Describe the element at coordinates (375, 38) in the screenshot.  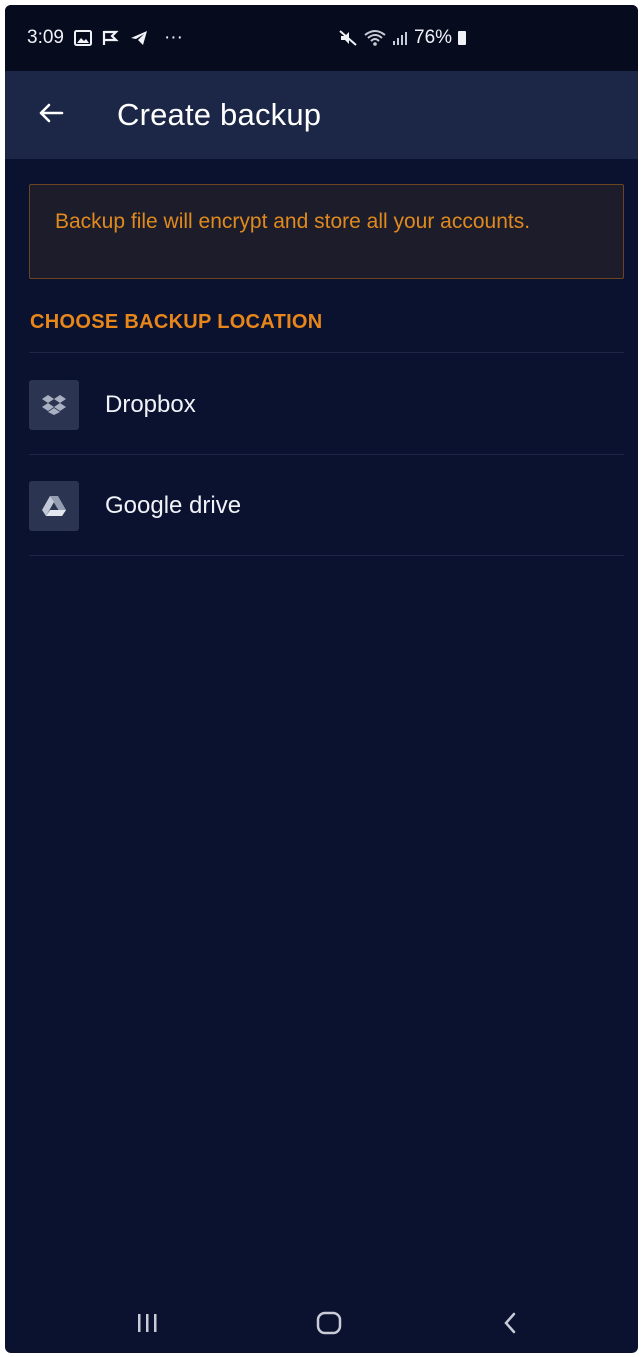
I see `wifi-icon` at that location.